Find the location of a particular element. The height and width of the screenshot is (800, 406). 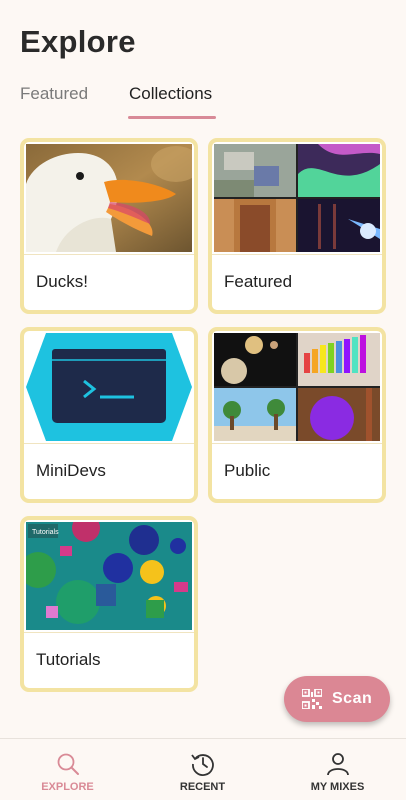

collection-card-minidevs: MiniDevs is located at coordinates (109, 415).